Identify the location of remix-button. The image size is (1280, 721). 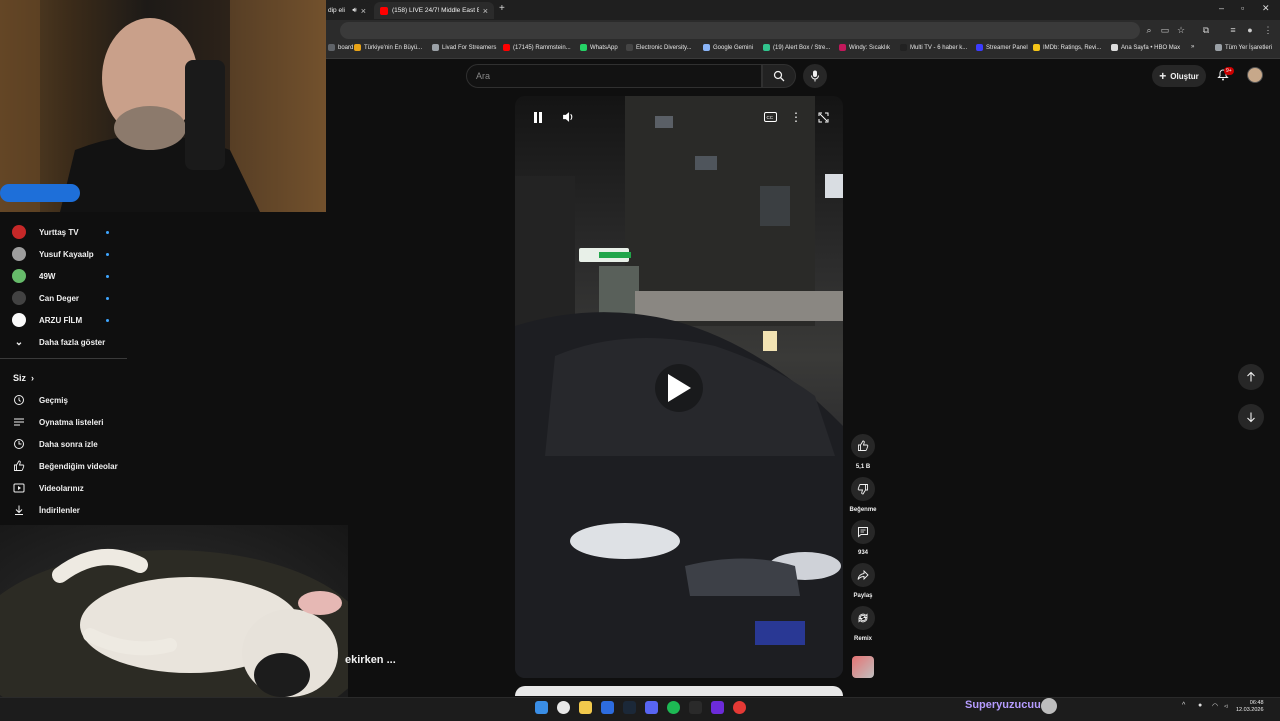
(863, 618).